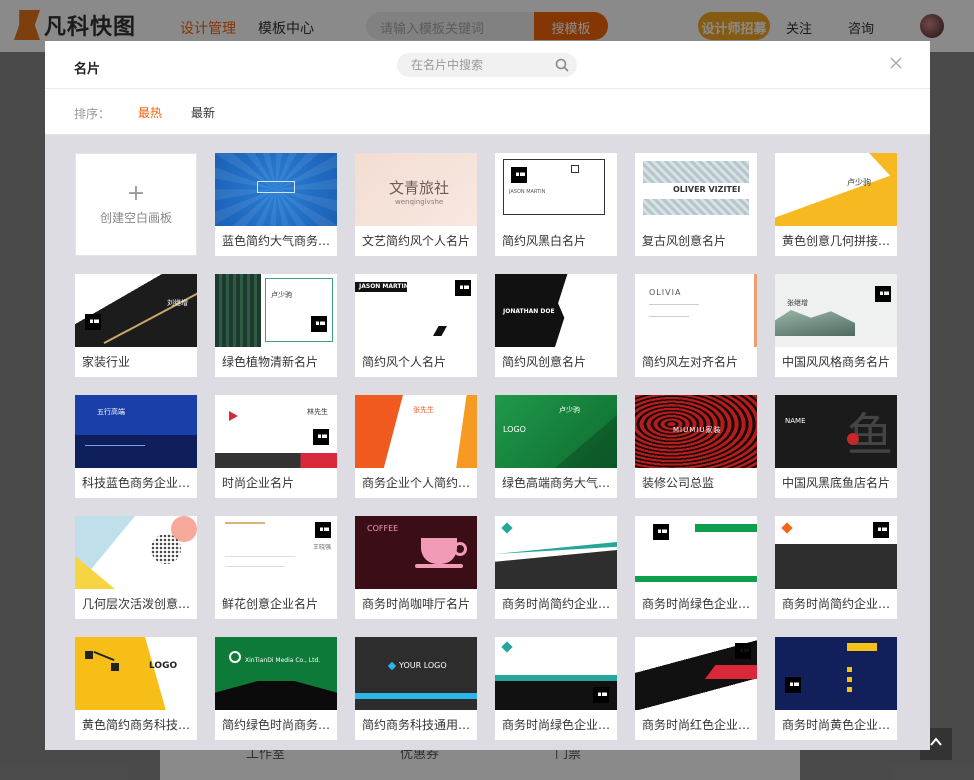 The image size is (974, 780). What do you see at coordinates (665, 292) in the screenshot?
I see `thumb-text: OLIVIA` at bounding box center [665, 292].